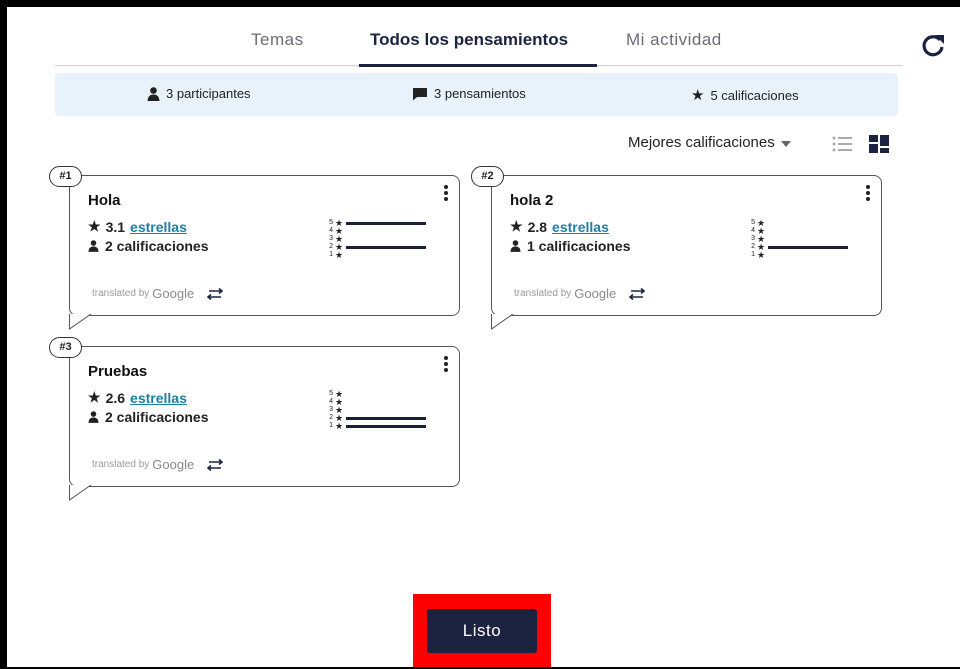 The width and height of the screenshot is (960, 669). I want to click on card-rating: ★ 3.1 estrellas, so click(137, 226).